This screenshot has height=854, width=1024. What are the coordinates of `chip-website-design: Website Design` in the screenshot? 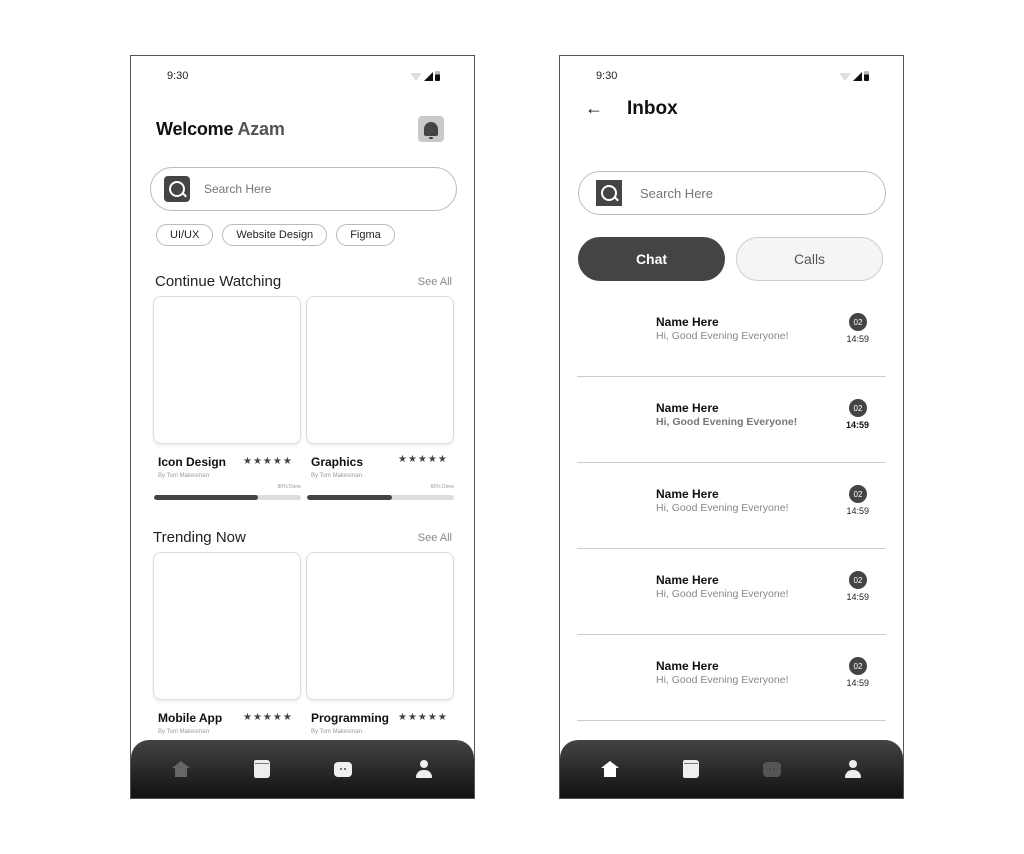 It's located at (275, 235).